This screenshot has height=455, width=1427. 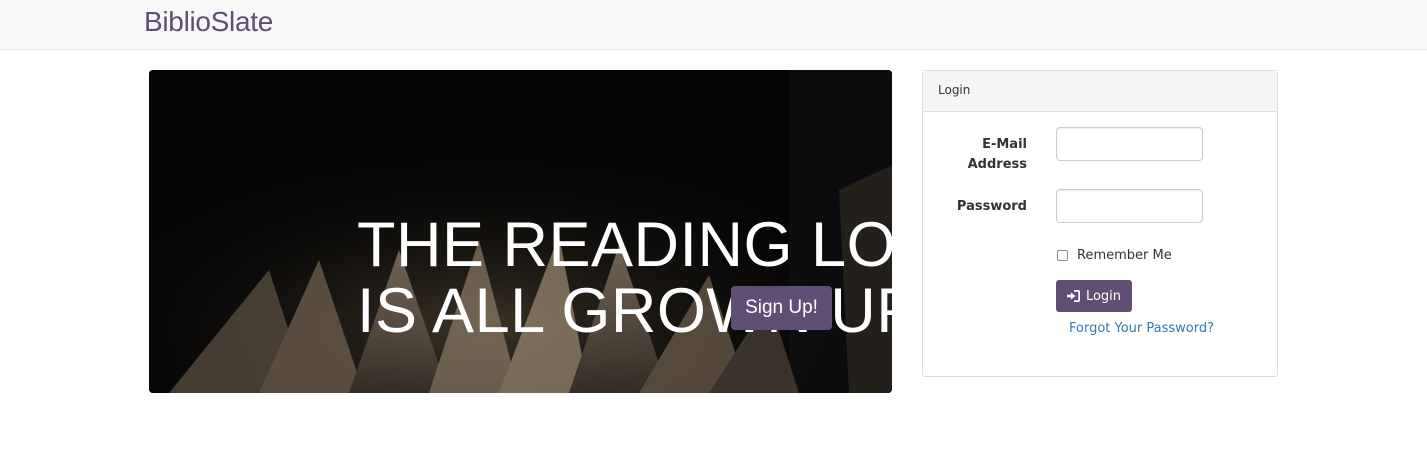 What do you see at coordinates (1073, 296) in the screenshot?
I see `sign-in-icon` at bounding box center [1073, 296].